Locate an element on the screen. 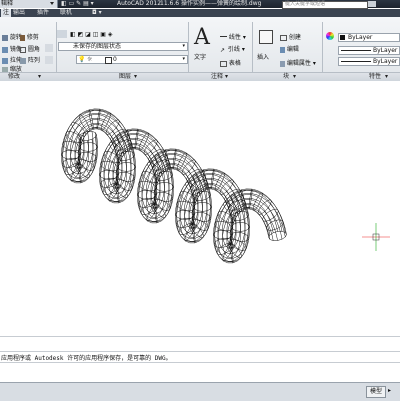 Image resolution: width=400 pixels, height=401 pixels. edit-block-button: 编辑 is located at coordinates (289, 48).